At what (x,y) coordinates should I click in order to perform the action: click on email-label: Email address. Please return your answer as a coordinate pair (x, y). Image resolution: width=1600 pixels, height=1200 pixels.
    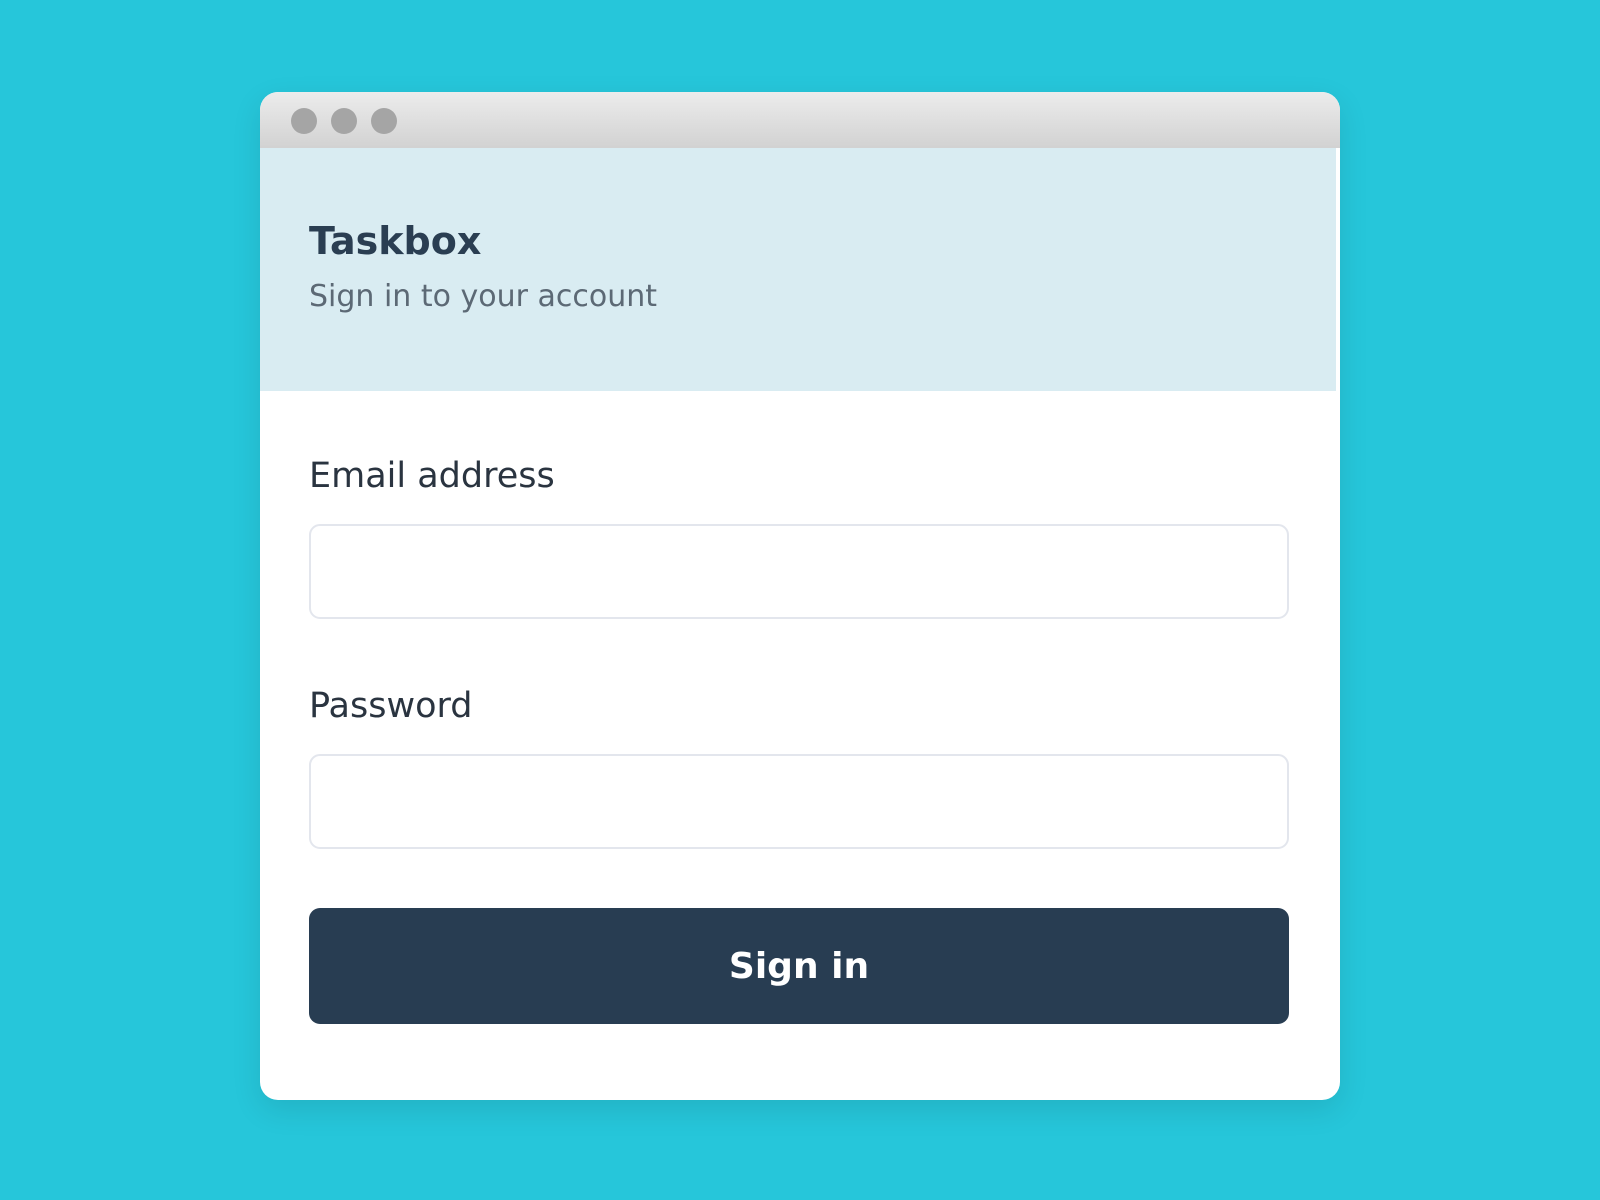
    Looking at the image, I should click on (432, 476).